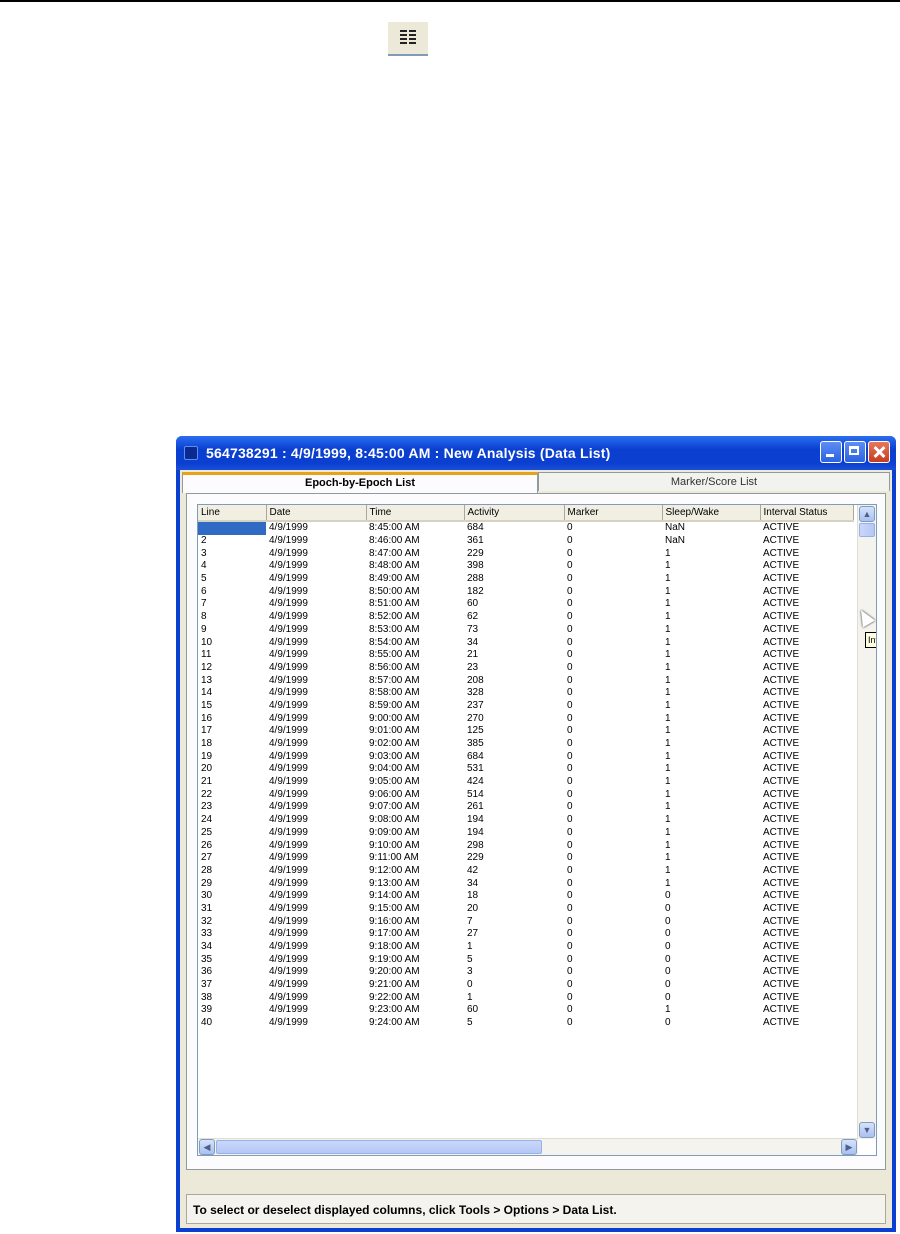  I want to click on table-cell: 8:47:00 AM, so click(394, 553).